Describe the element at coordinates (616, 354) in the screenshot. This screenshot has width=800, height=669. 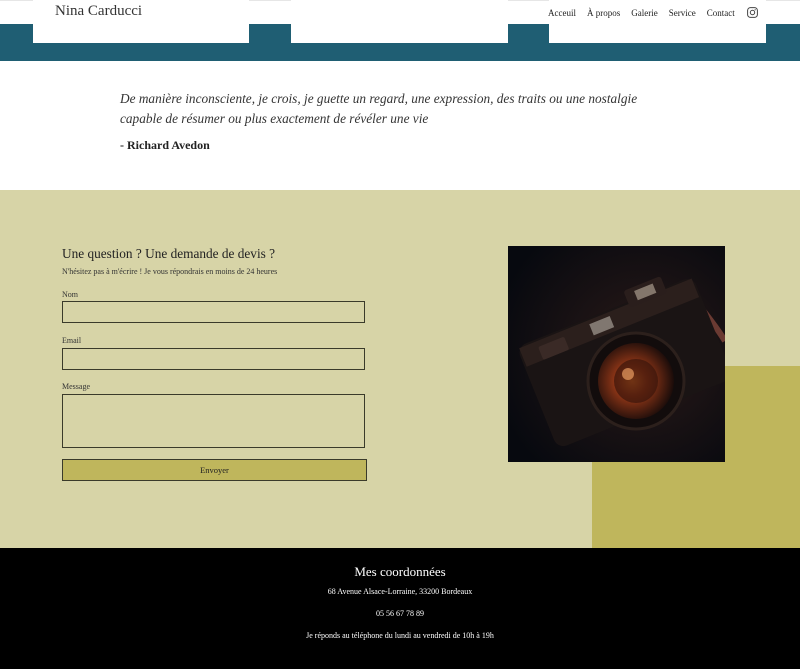
I see `camera-photo` at that location.